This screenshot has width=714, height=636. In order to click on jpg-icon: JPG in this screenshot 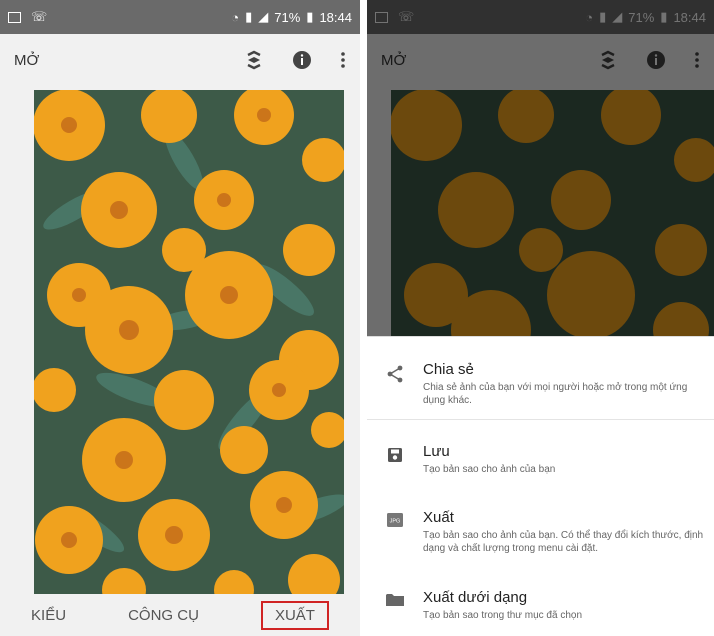, I will do `click(395, 520)`.